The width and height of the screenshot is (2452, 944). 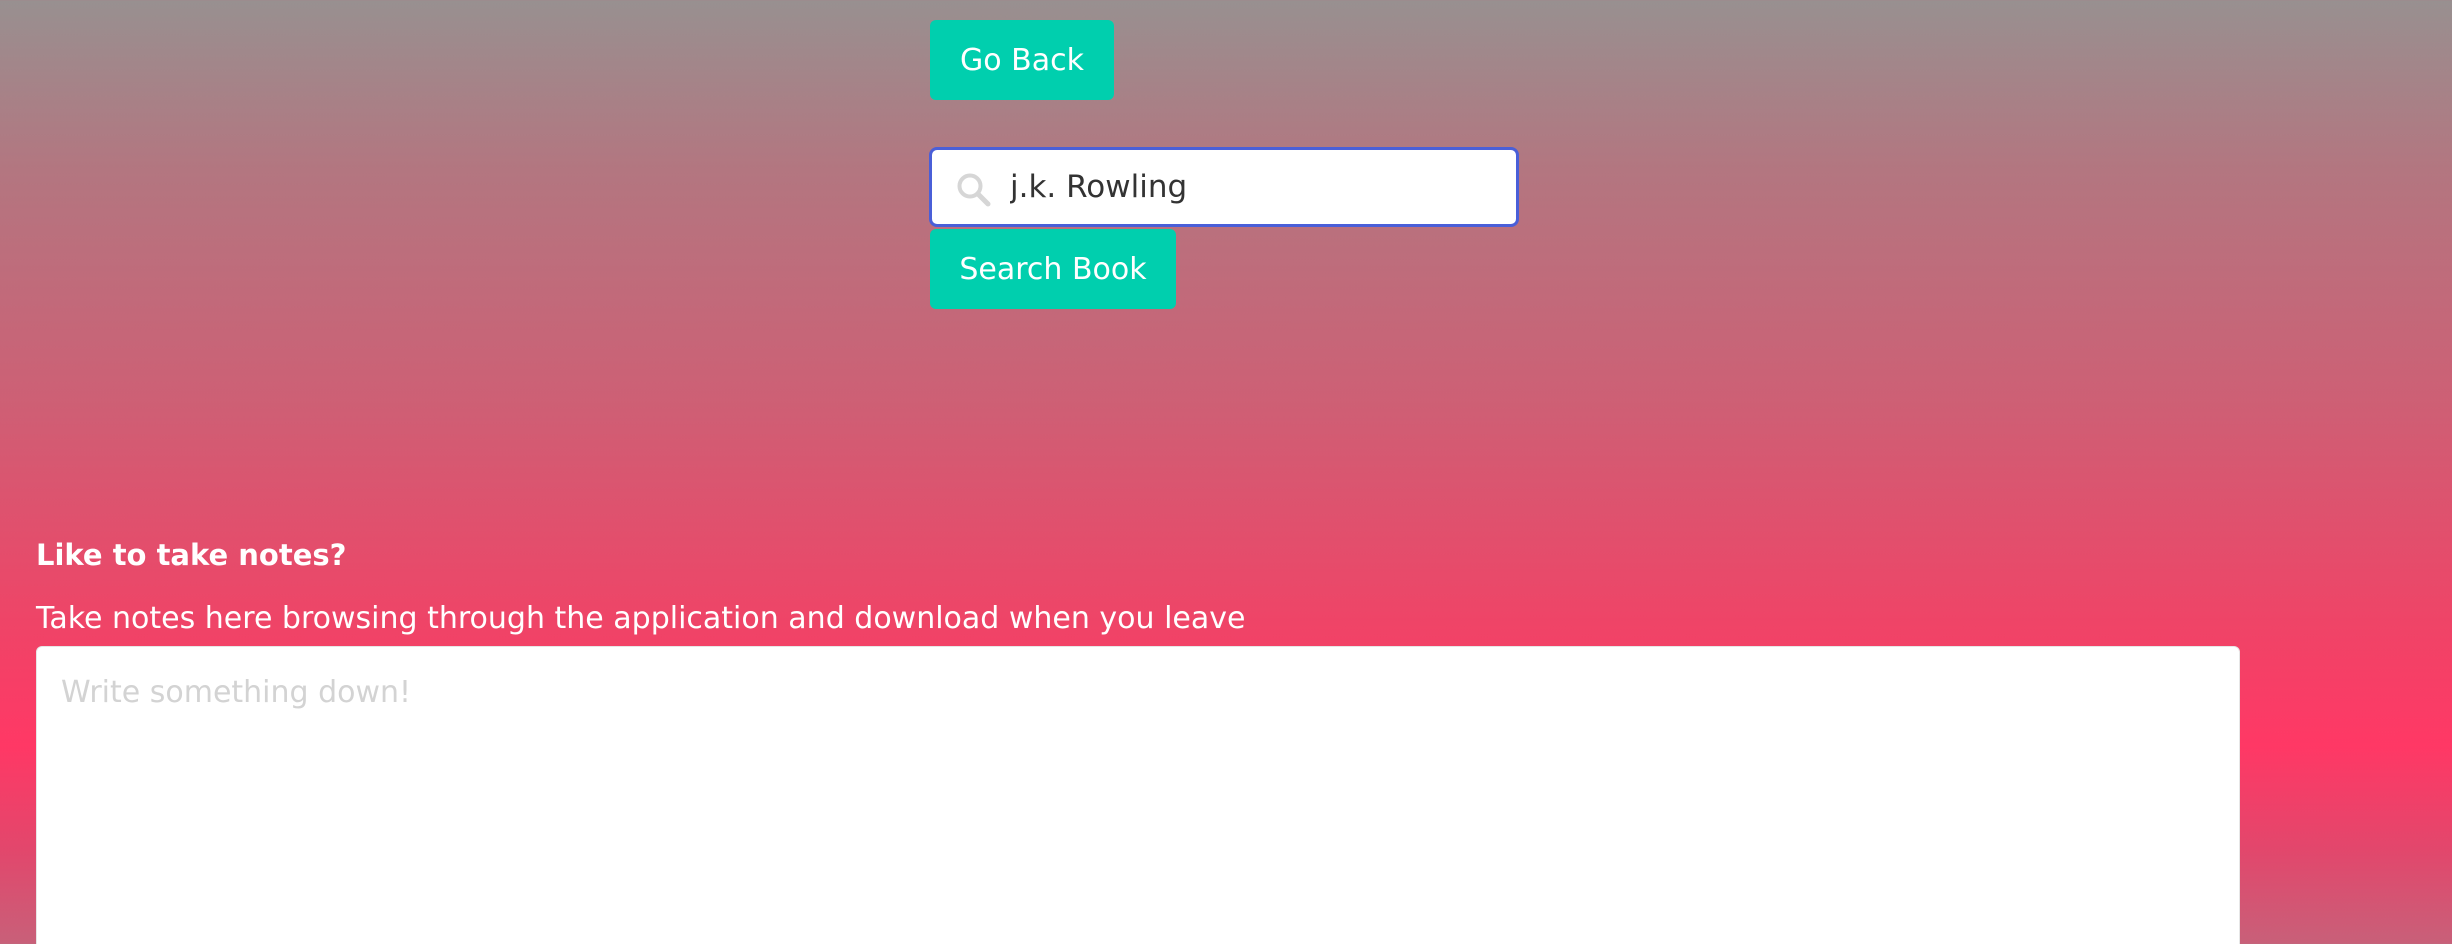 What do you see at coordinates (974, 190) in the screenshot?
I see `search-icon` at bounding box center [974, 190].